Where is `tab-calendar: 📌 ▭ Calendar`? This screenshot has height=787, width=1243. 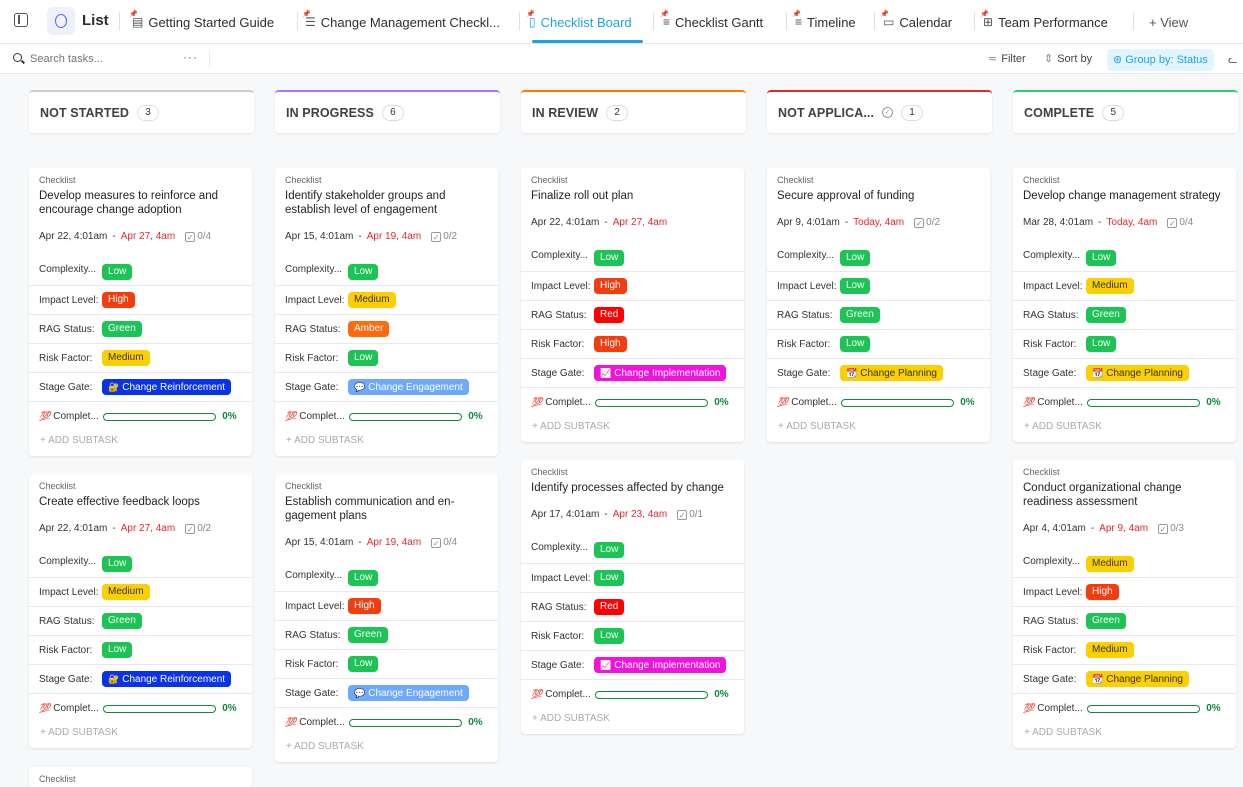 tab-calendar: 📌 ▭ Calendar is located at coordinates (916, 22).